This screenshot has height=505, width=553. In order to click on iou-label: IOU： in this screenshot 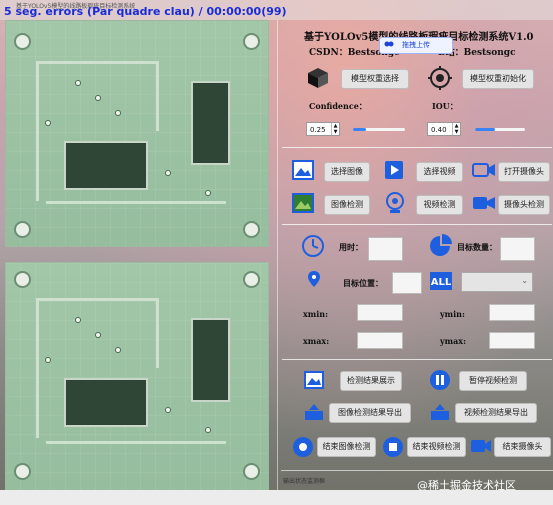, I will do `click(445, 106)`.